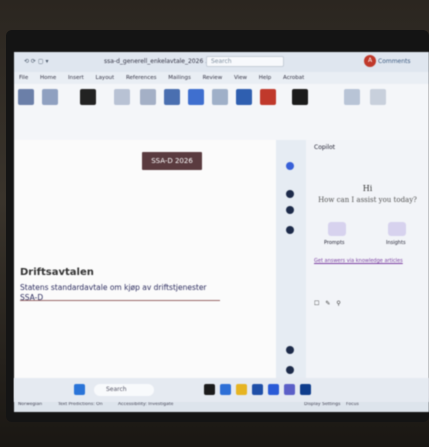  What do you see at coordinates (300, 97) in the screenshot?
I see `adobe-acrobat-icon` at bounding box center [300, 97].